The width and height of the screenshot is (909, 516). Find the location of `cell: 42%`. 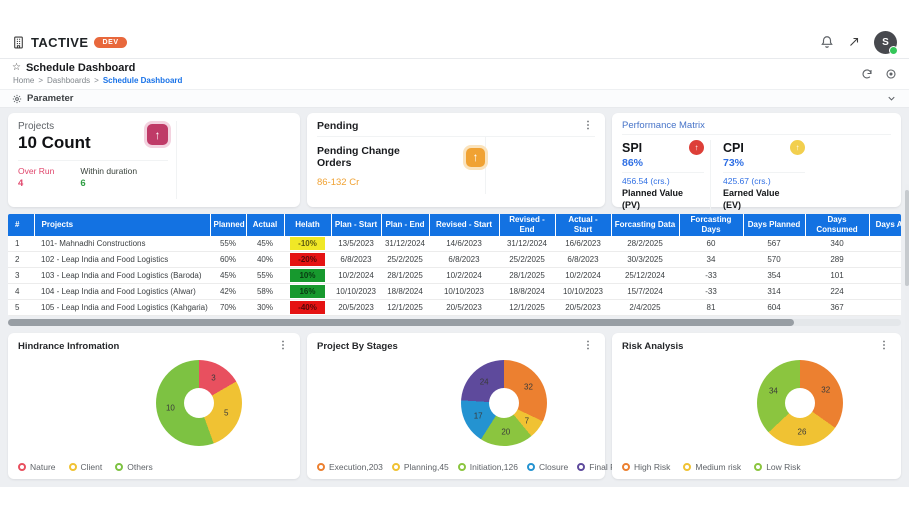

cell: 42% is located at coordinates (228, 291).